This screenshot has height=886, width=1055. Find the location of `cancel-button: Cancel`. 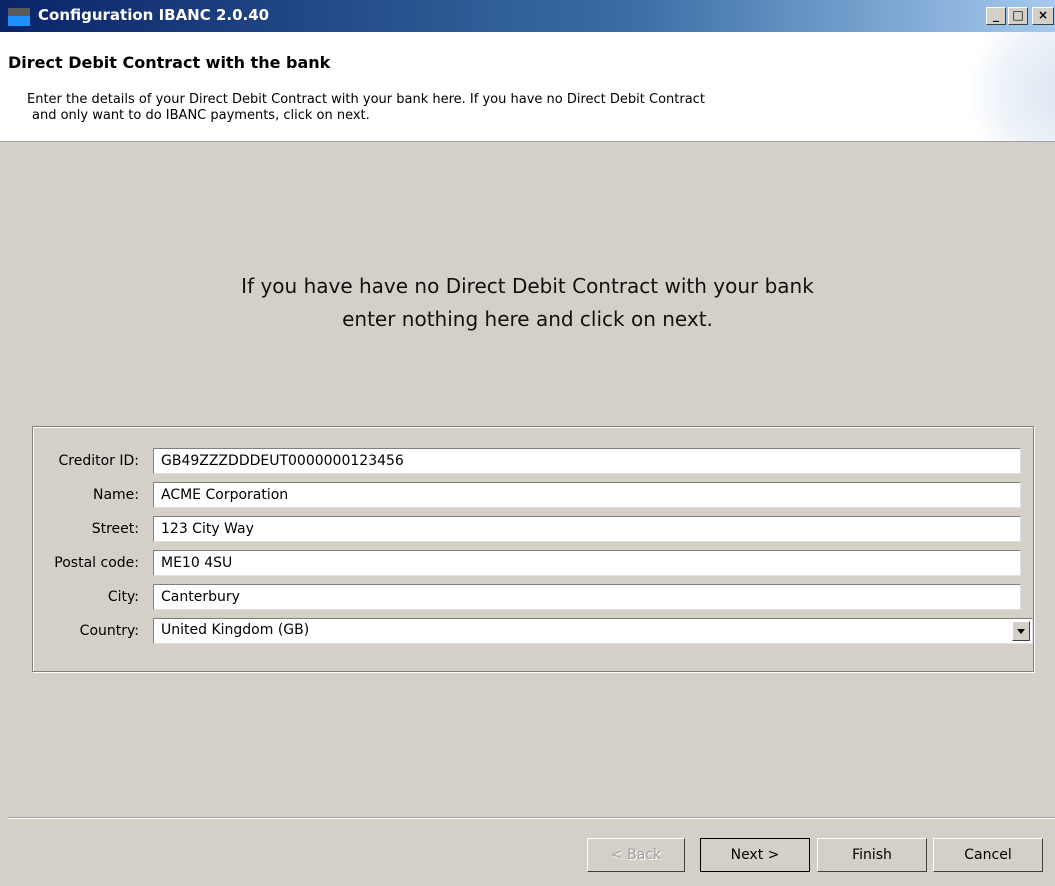

cancel-button: Cancel is located at coordinates (988, 855).